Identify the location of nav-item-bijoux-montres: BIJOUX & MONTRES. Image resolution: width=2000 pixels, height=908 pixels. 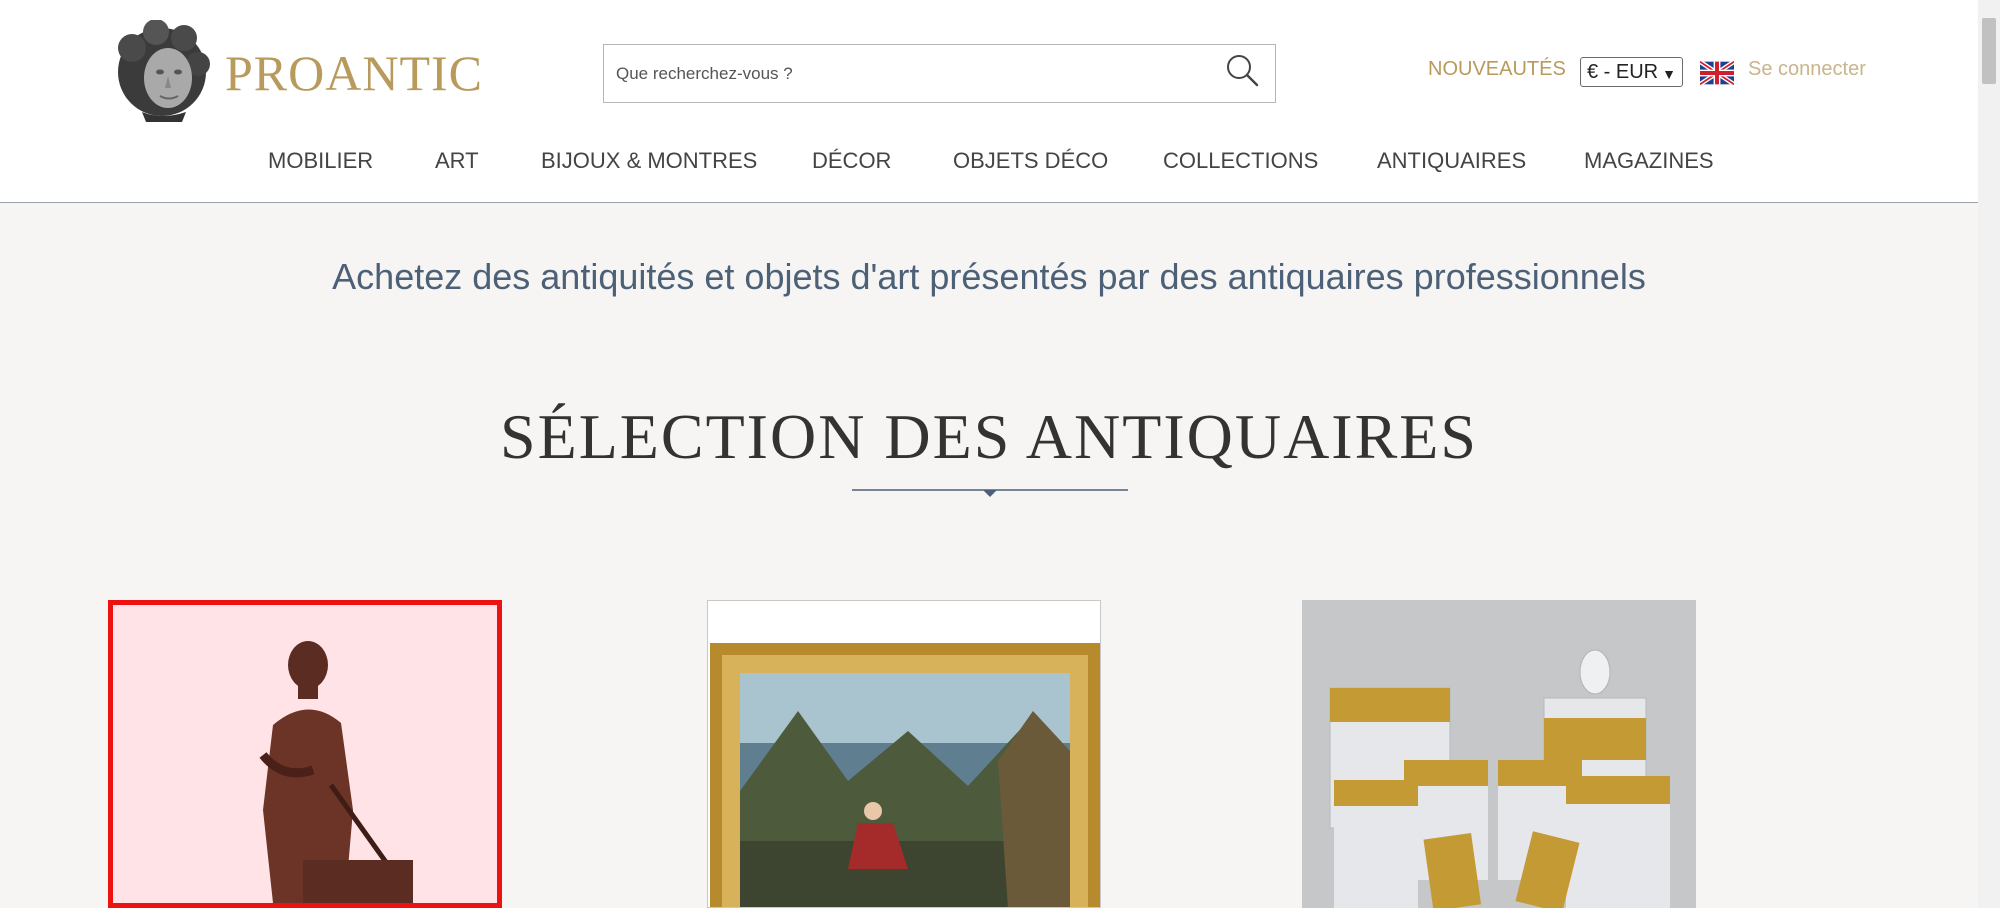
(649, 161).